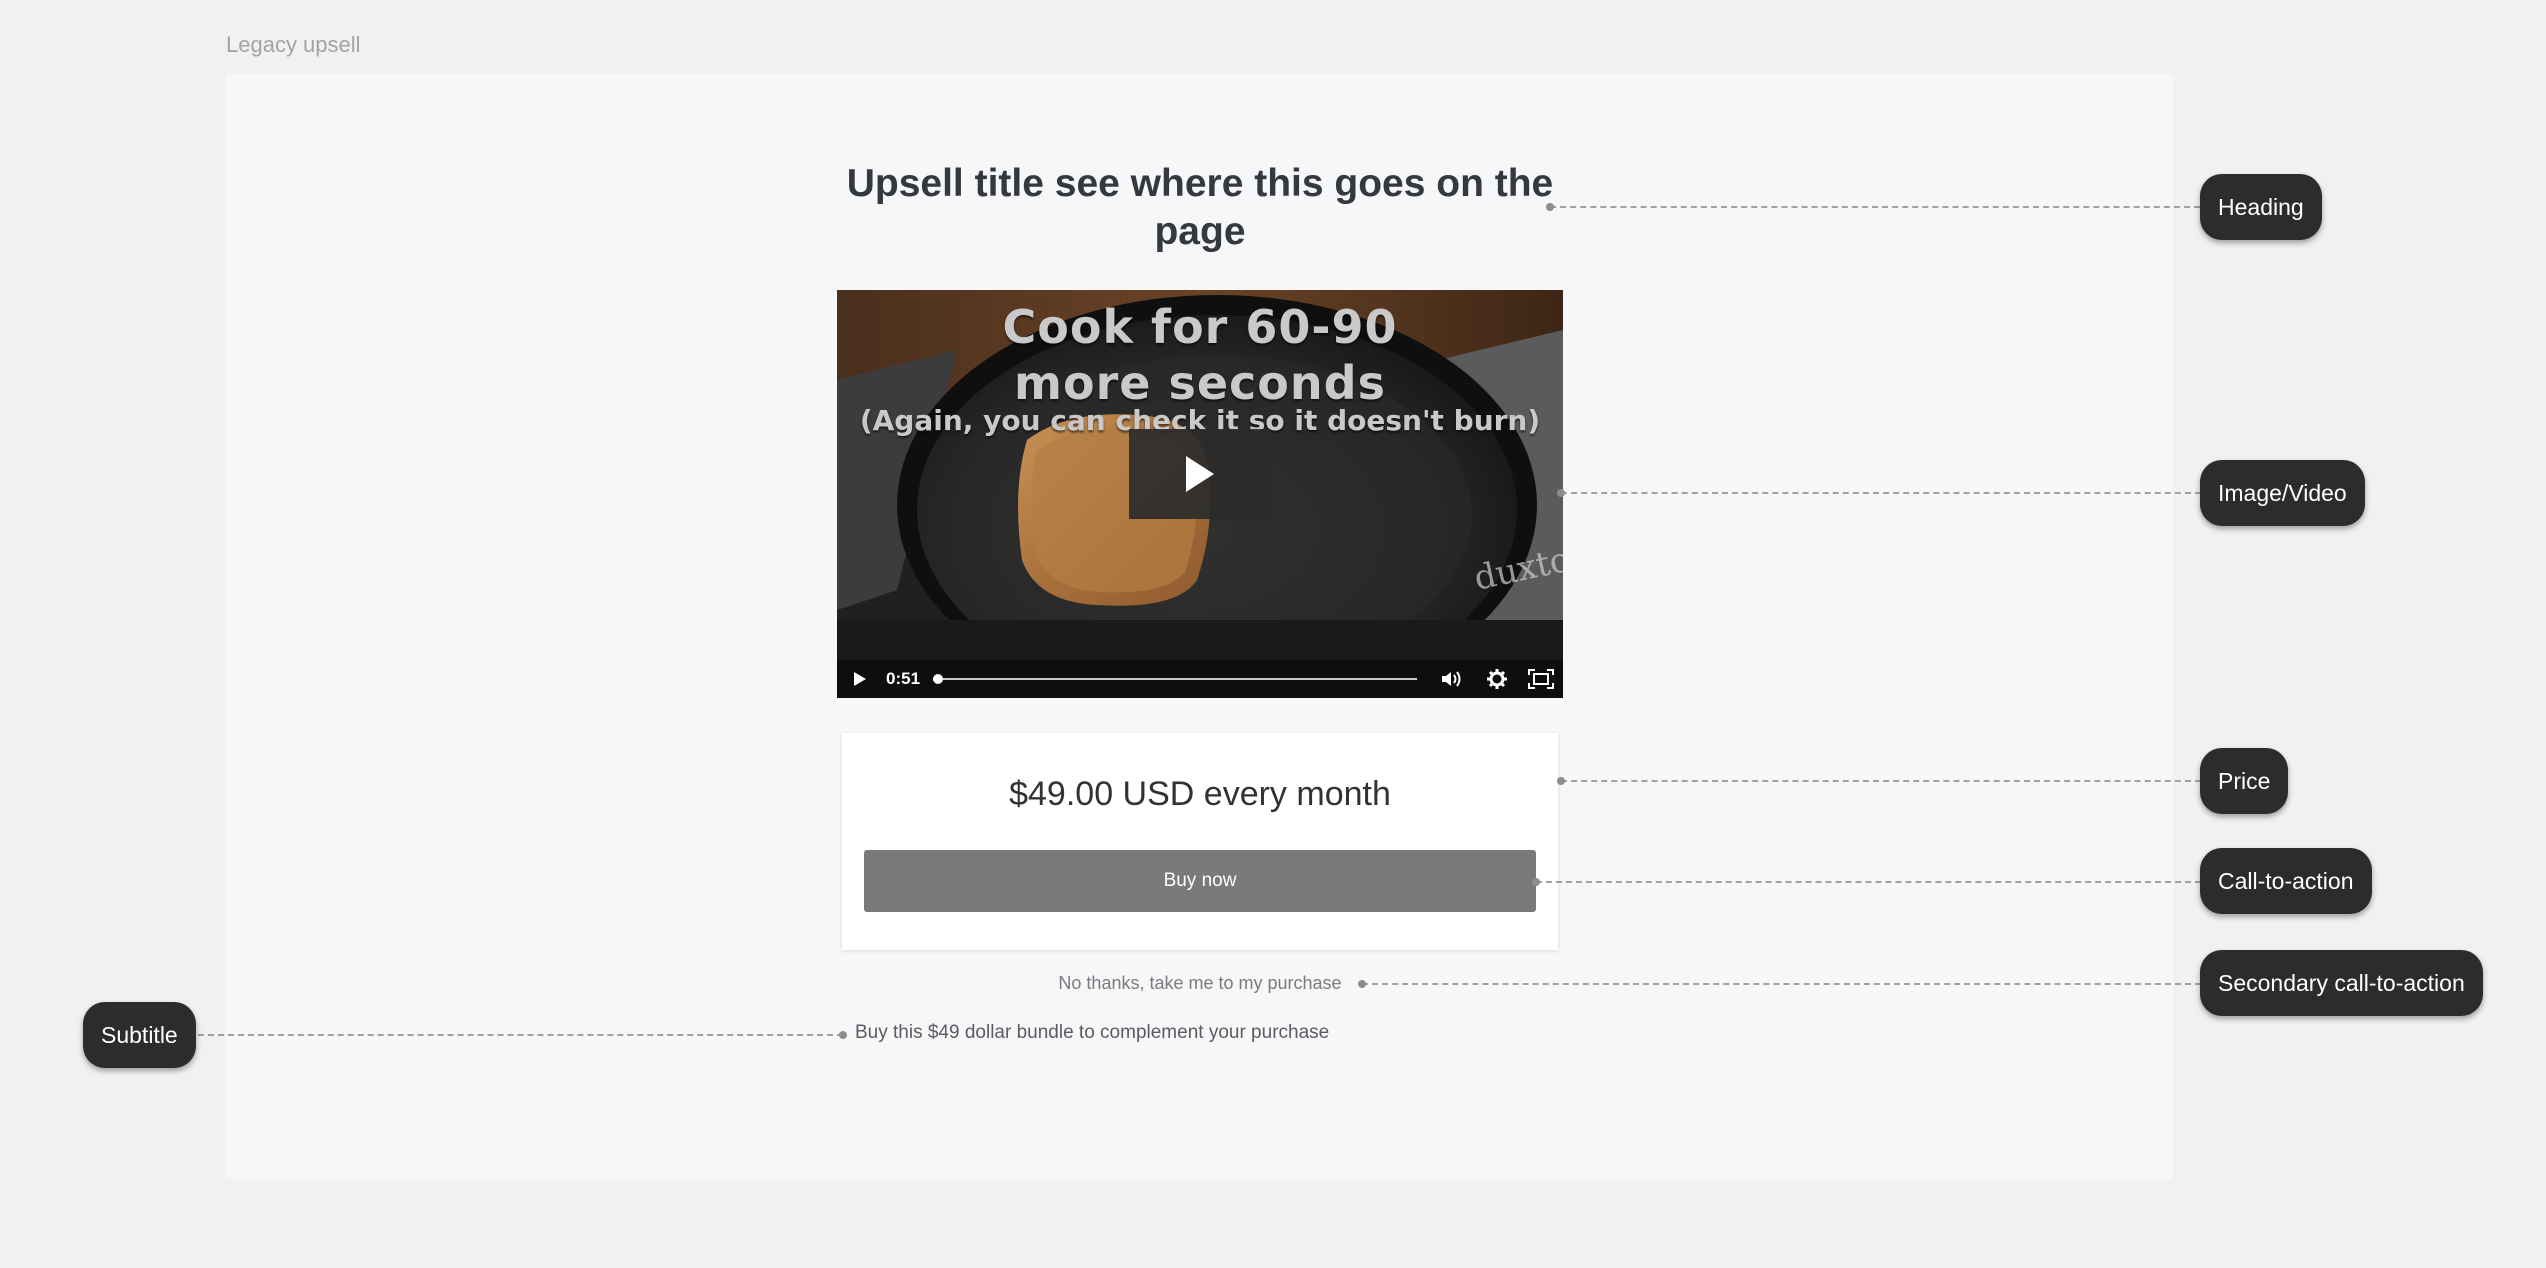  I want to click on video-overlay-line: Cook for 60-90, so click(1200, 327).